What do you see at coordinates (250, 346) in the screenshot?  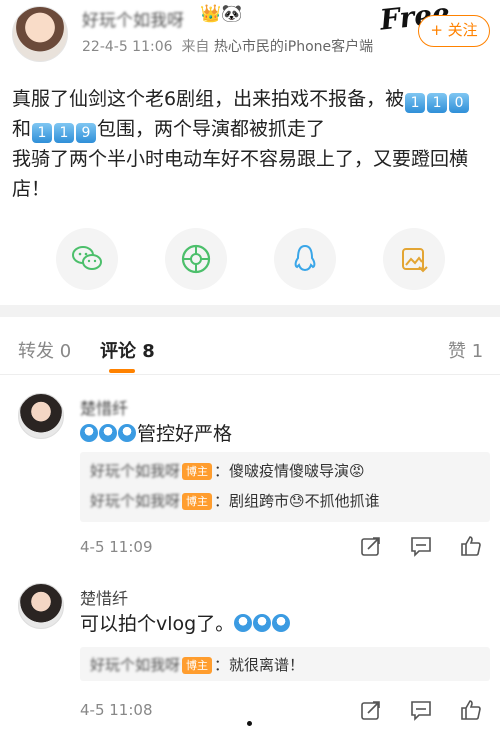 I see `interaction-tabs: 转发 0 评论 8 赞 1` at bounding box center [250, 346].